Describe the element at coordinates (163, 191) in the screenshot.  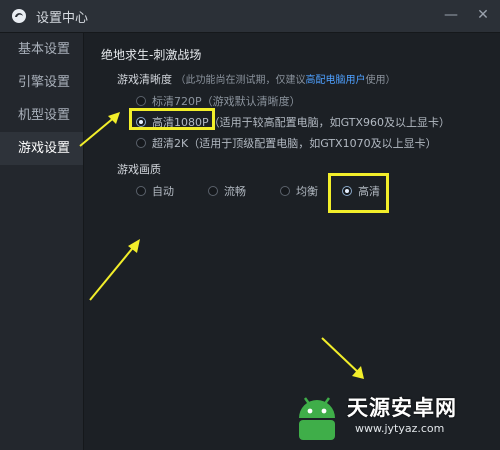
I see `quality-auto-label: 自动` at that location.